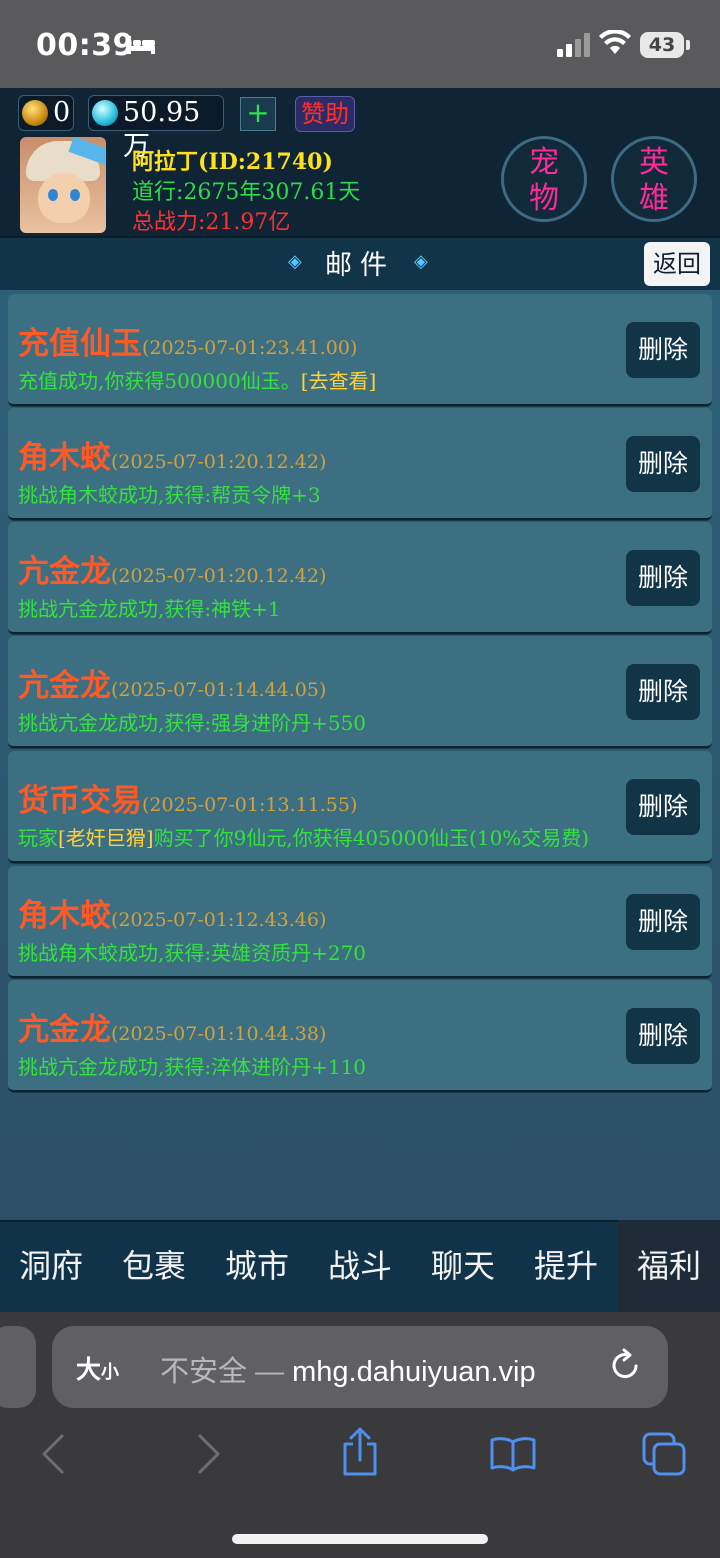  I want to click on mail-time: (2025-07-01:12.43.46), so click(219, 920).